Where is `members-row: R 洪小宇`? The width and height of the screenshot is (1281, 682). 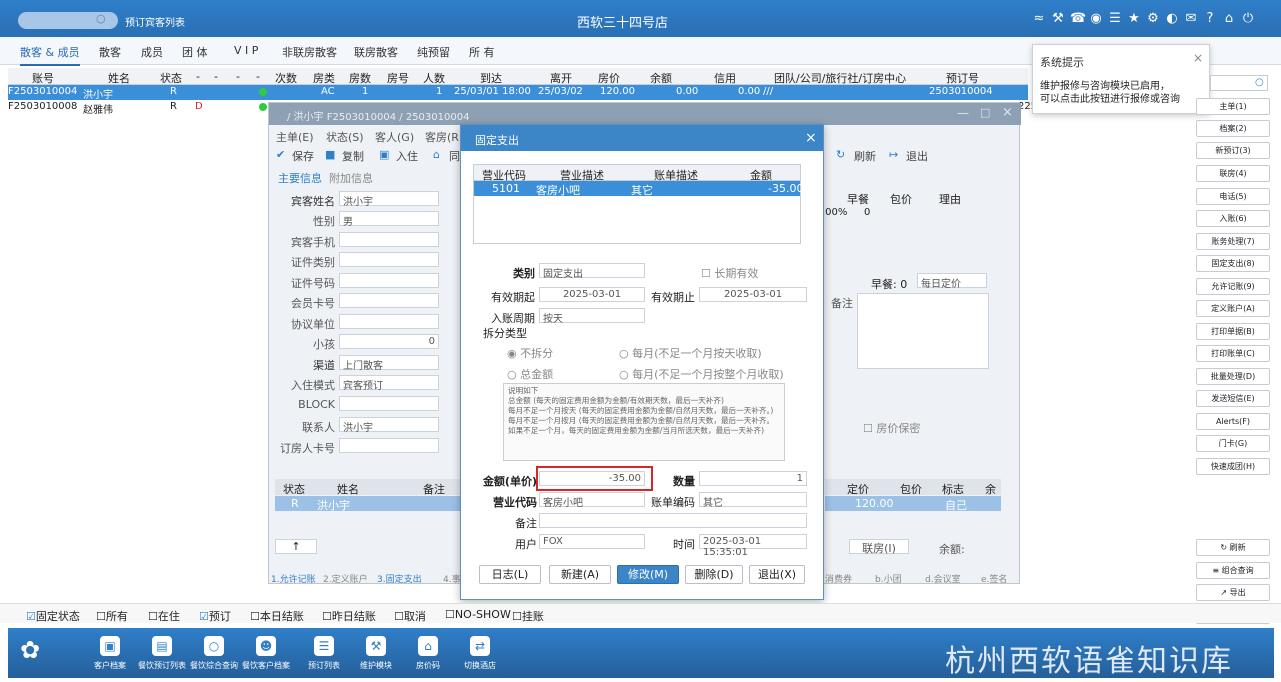 members-row: R 洪小宇 is located at coordinates (368, 504).